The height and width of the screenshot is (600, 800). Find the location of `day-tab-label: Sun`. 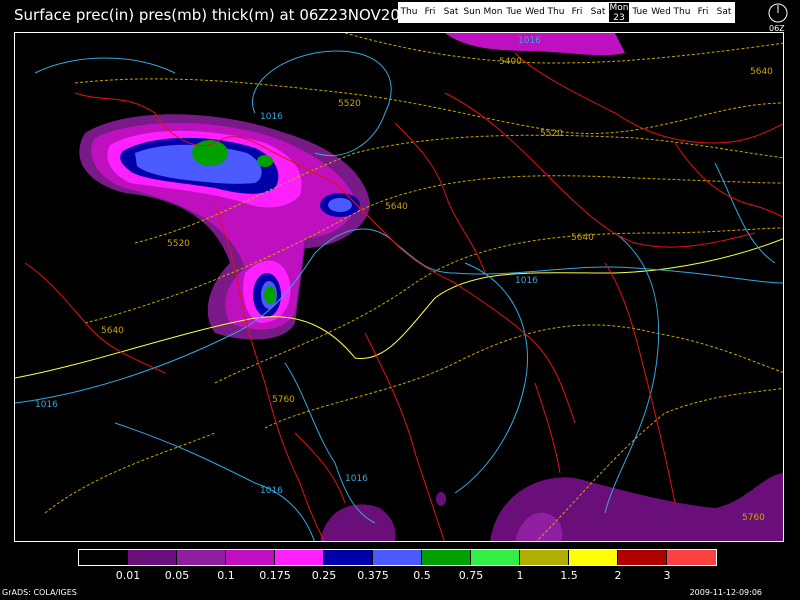

day-tab-label: Sun is located at coordinates (472, 12).